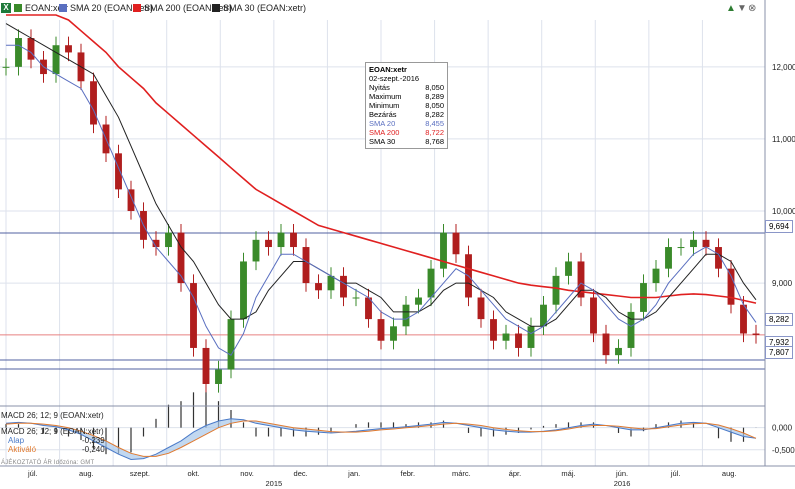 This screenshot has width=795, height=489. Describe the element at coordinates (783, 211) in the screenshot. I see `y-tick-label: 10,000` at that location.